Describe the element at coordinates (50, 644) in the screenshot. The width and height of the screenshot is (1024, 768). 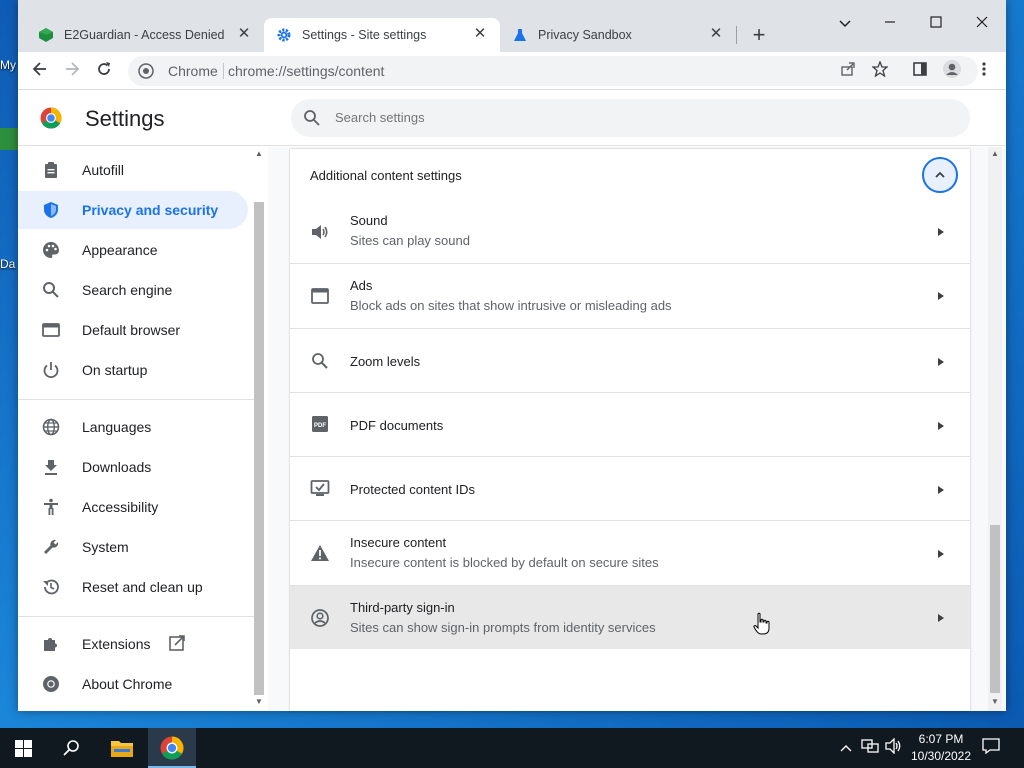
I see `puzzle-icon` at that location.